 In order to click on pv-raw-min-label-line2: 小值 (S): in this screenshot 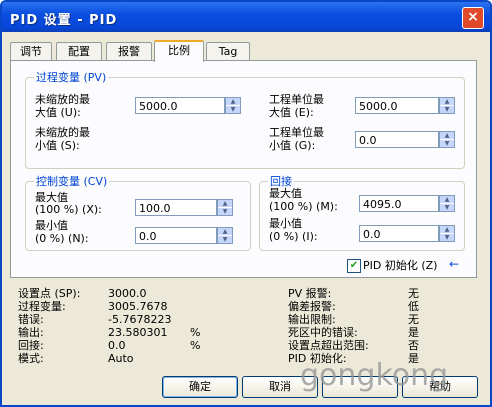, I will do `click(57, 145)`.